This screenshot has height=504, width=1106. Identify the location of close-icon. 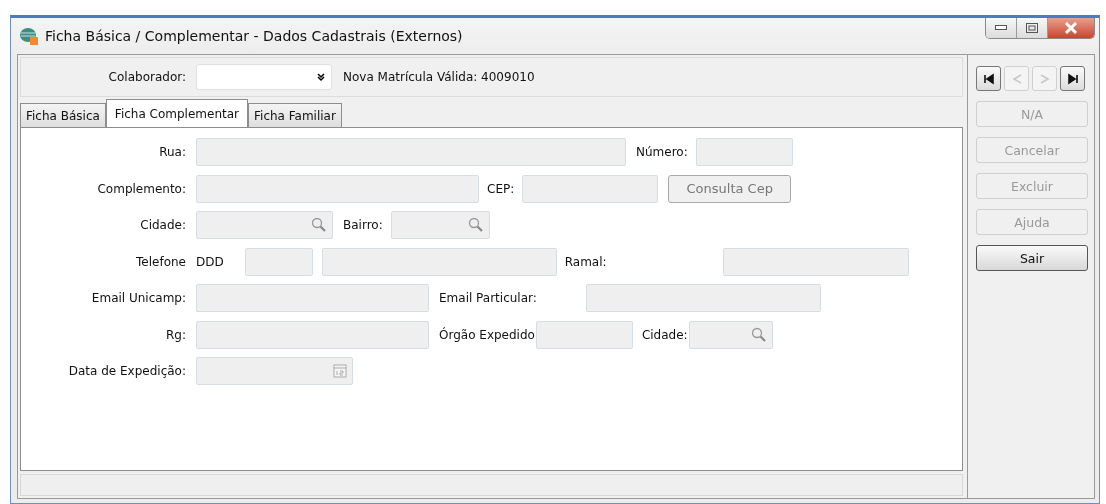
(1071, 28).